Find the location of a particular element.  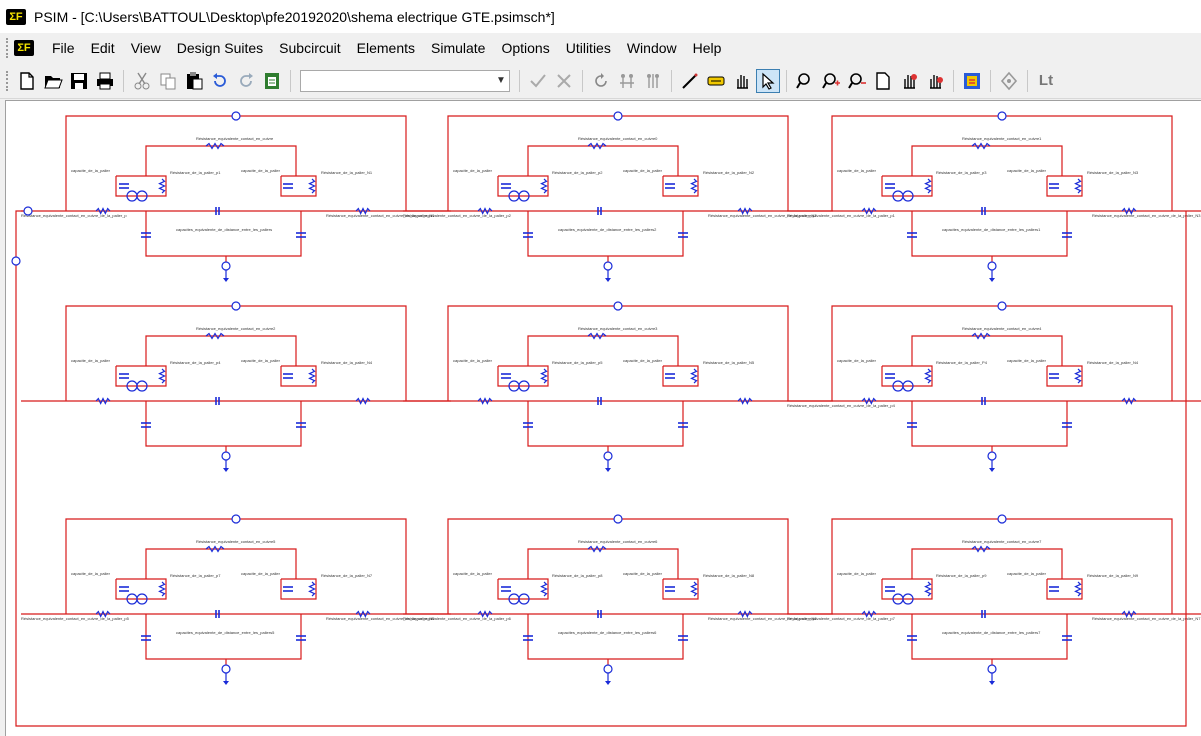

right-resistor-label: Résistance_de_la_palier_N1 is located at coordinates (347, 172).